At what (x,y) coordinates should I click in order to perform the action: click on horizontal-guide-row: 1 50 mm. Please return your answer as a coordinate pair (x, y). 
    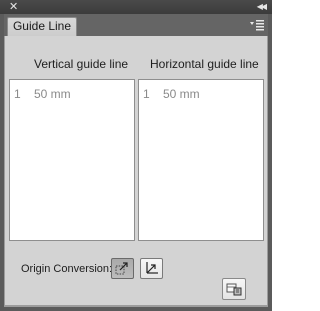
    Looking at the image, I should click on (171, 94).